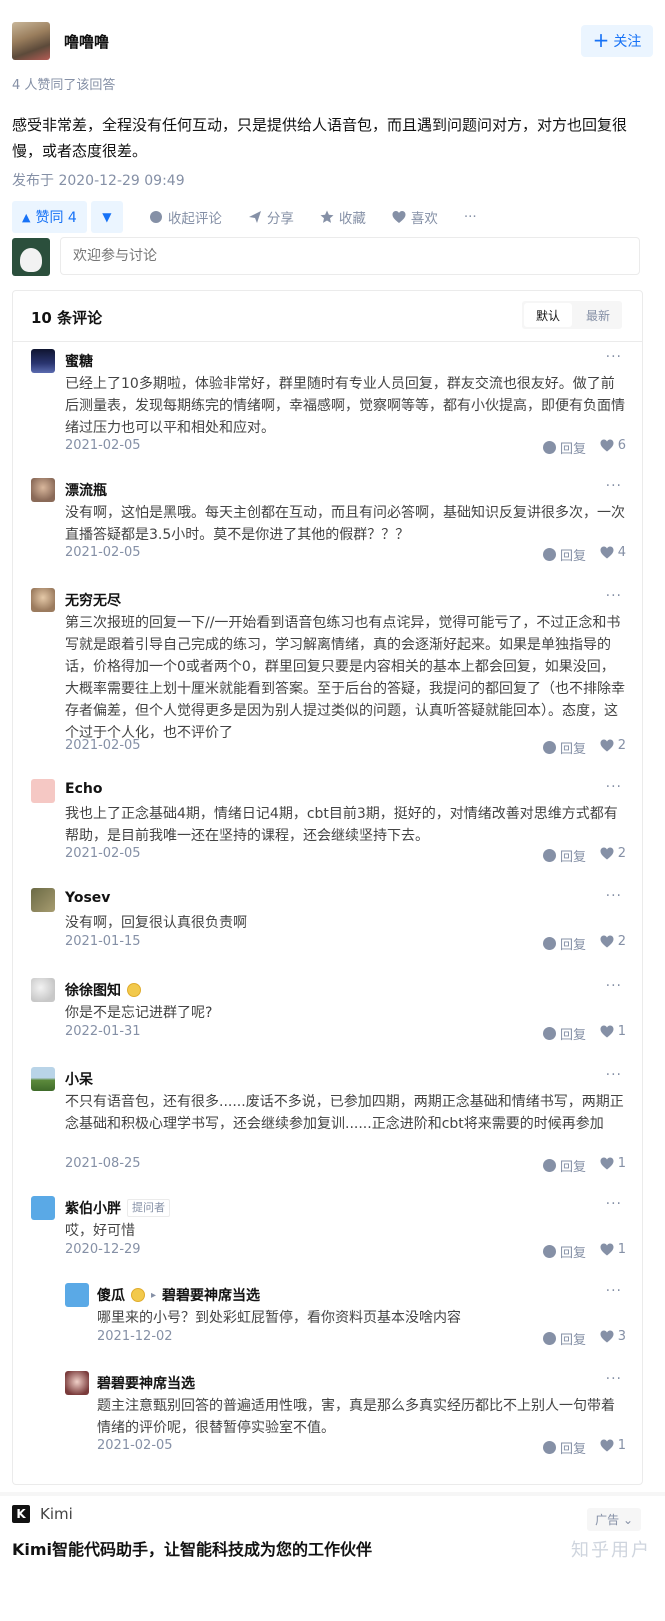 This screenshot has width=665, height=1621. Describe the element at coordinates (49, 217) in the screenshot. I see `upvote-button: ▲ 赞同 4` at that location.